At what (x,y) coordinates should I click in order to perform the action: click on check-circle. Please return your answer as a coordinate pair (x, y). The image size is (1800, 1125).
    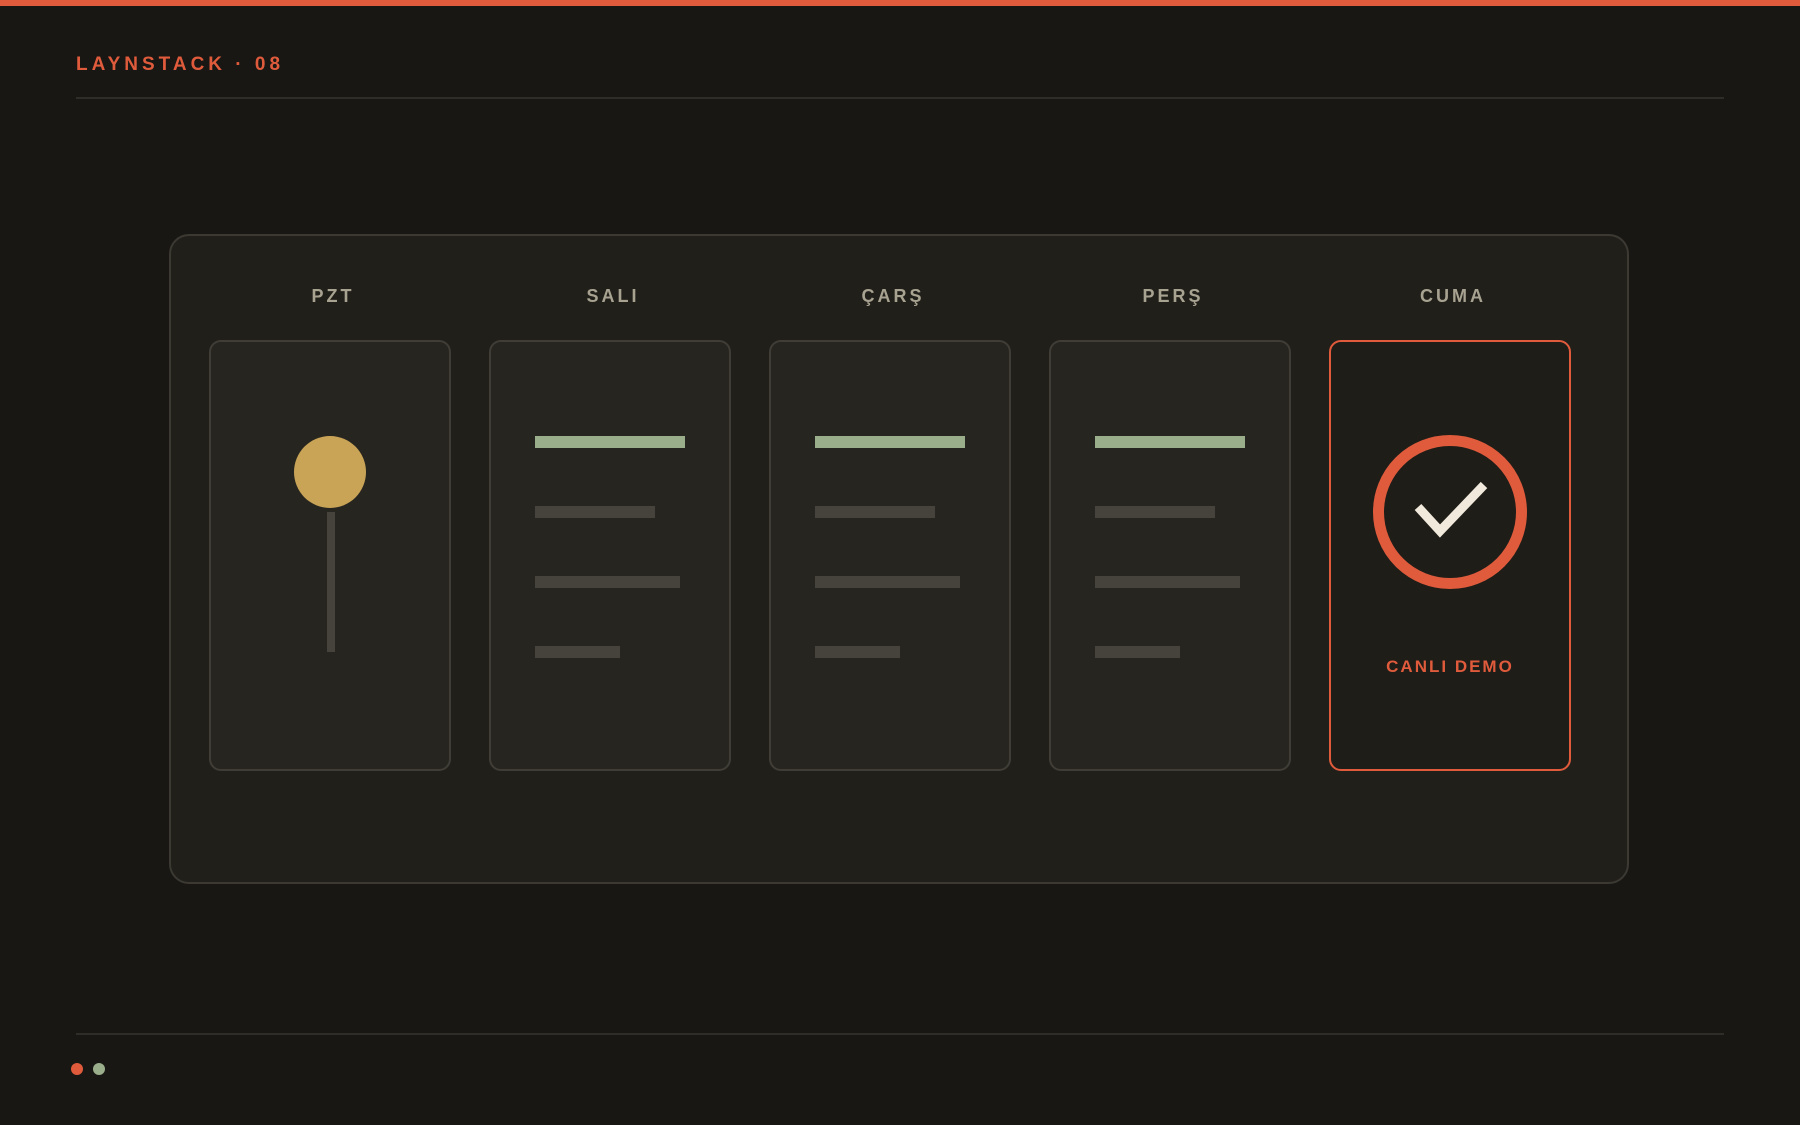
    Looking at the image, I should click on (1450, 512).